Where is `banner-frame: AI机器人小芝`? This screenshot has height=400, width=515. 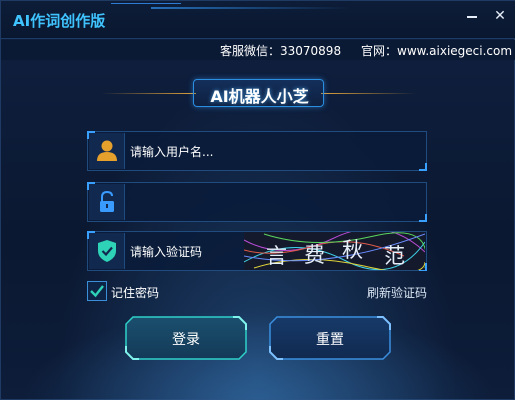 banner-frame: AI机器人小芝 is located at coordinates (258, 93).